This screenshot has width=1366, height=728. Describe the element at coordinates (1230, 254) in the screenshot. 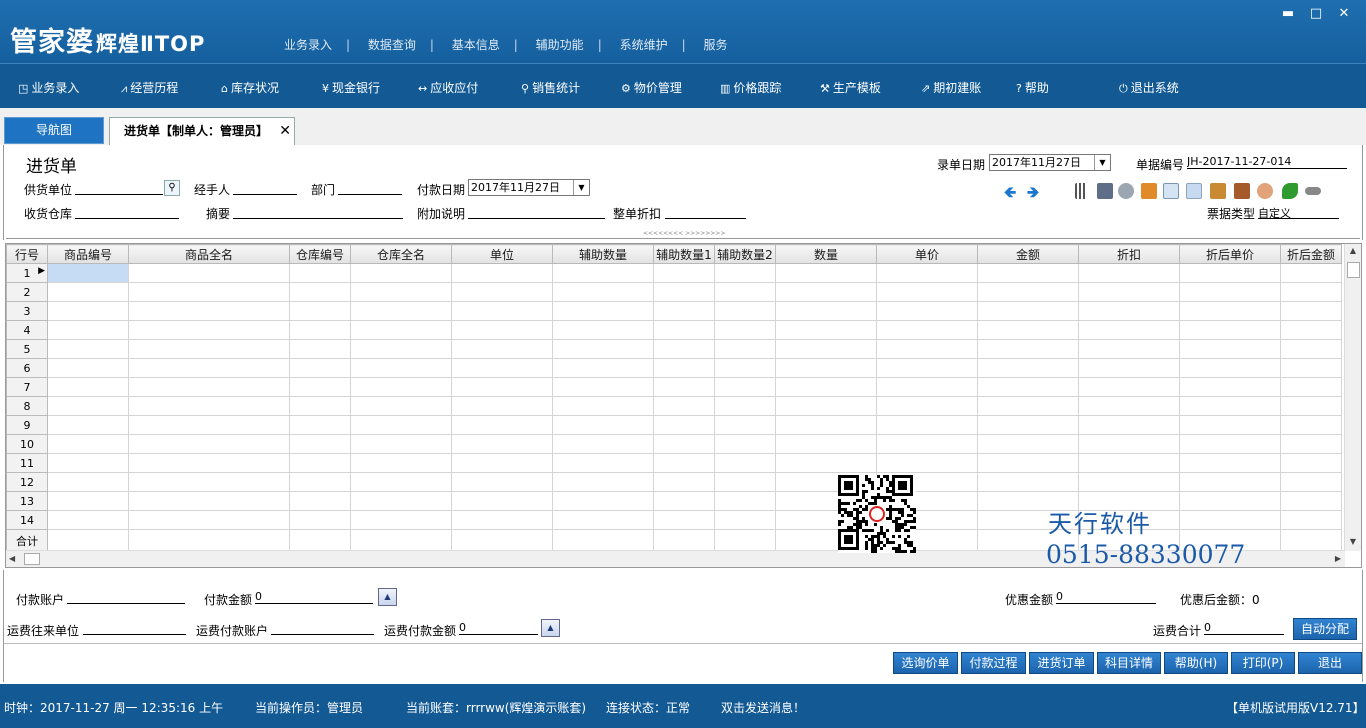

I see `column-header: 折后单价` at that location.